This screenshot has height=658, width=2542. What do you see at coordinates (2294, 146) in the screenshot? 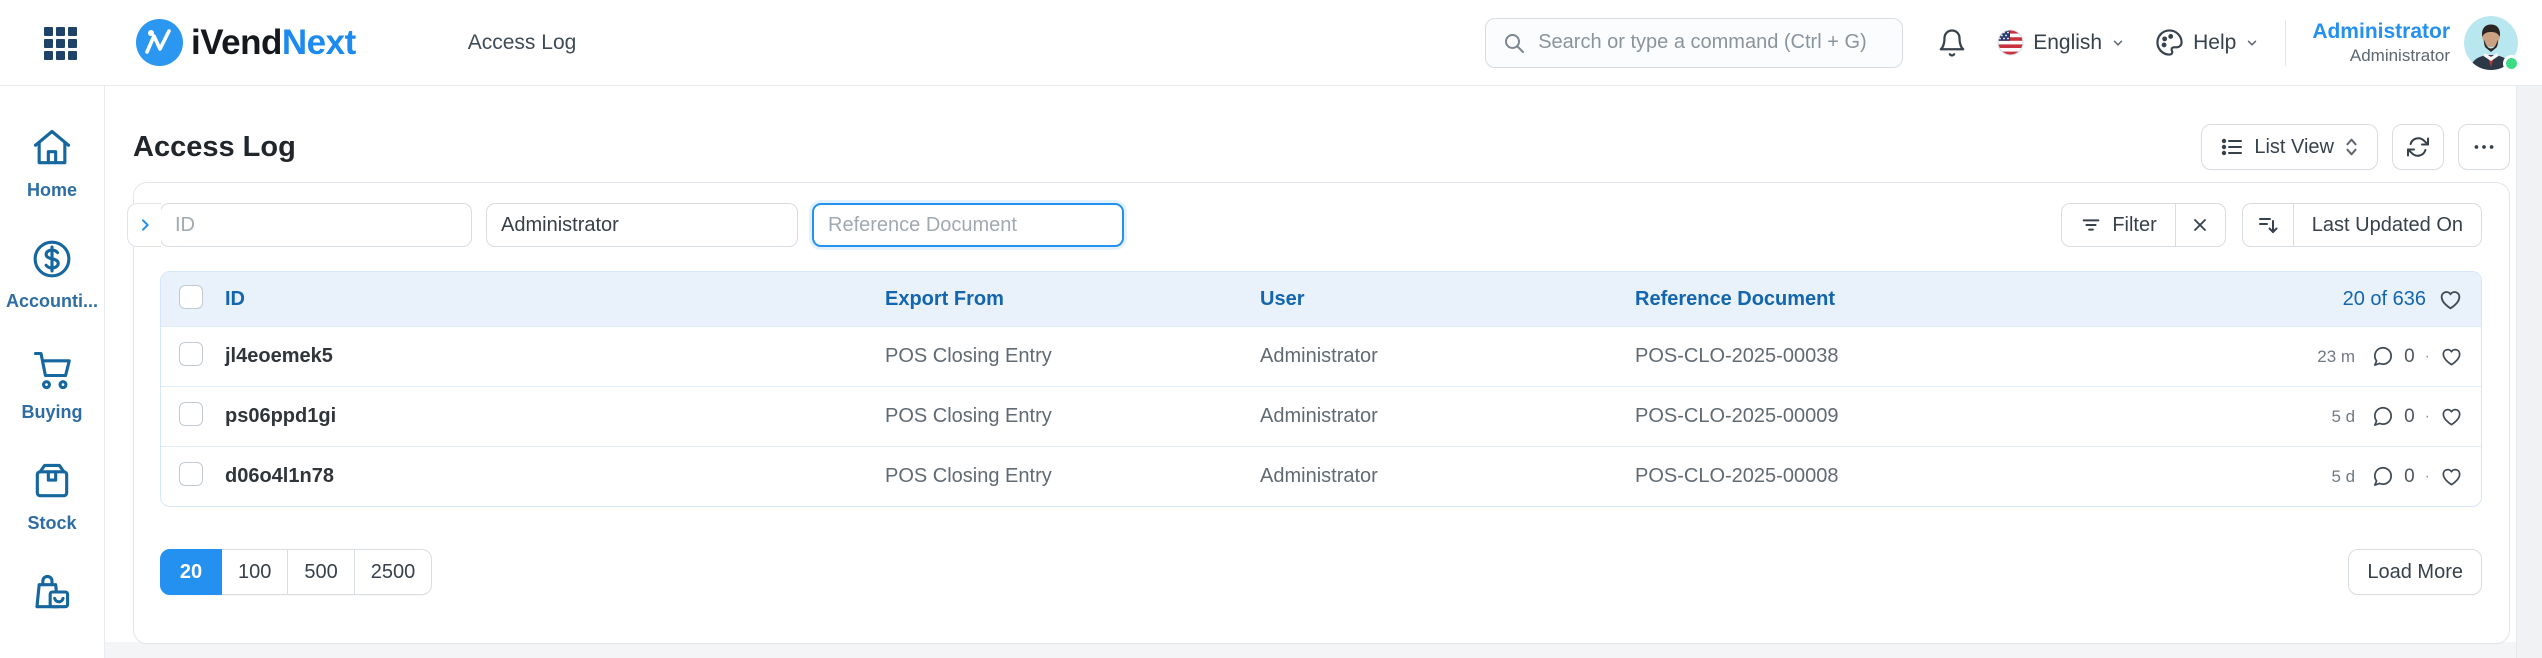
I see `view-switcher-label: List View` at bounding box center [2294, 146].